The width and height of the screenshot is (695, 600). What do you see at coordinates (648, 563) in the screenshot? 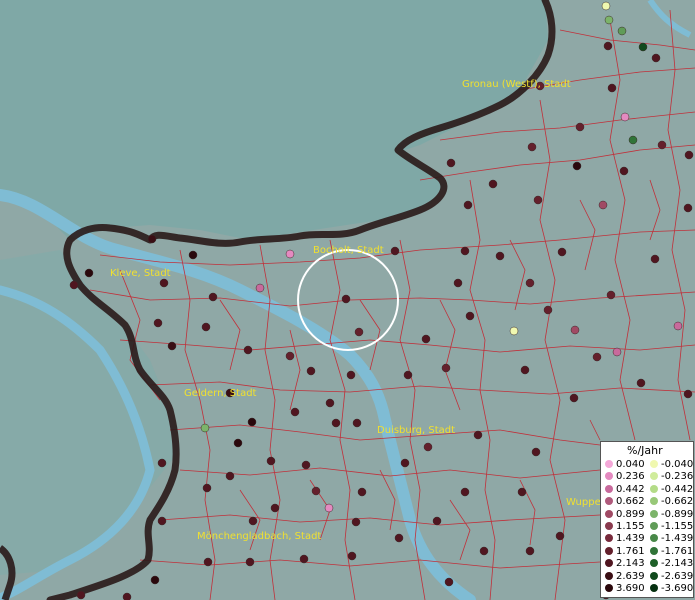
I see `legend-row: 2.143 -2.143` at bounding box center [648, 563].